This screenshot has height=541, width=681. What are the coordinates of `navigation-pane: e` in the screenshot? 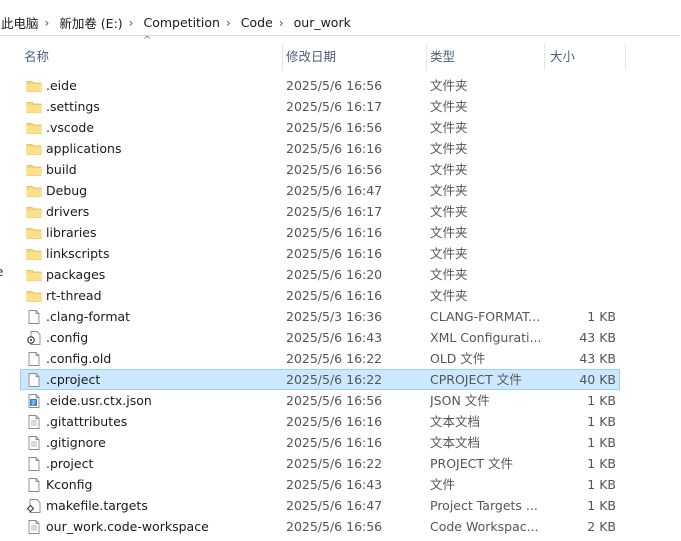 It's located at (6, 288).